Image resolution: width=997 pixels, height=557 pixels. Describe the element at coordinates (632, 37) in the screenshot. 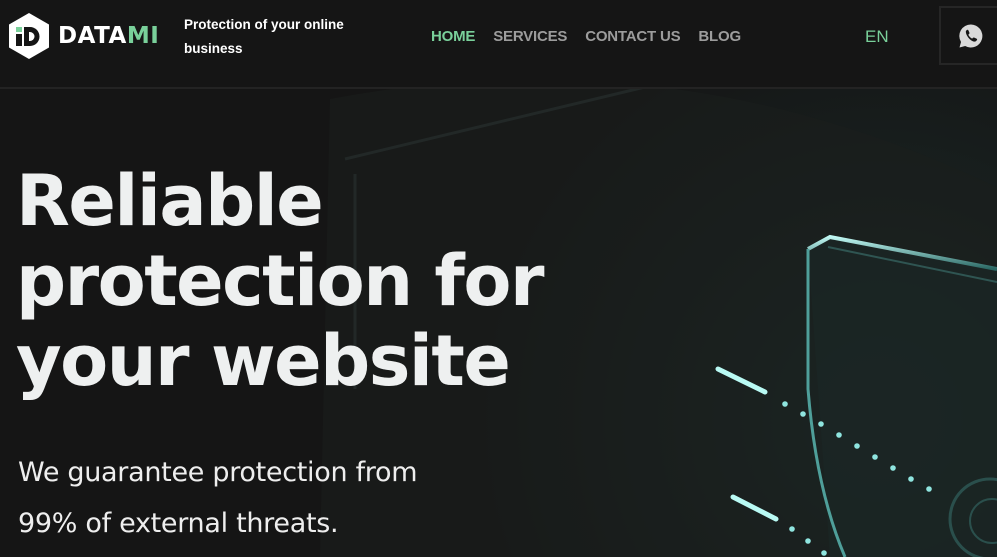

I see `nav-contact-us: CONTACT US` at that location.